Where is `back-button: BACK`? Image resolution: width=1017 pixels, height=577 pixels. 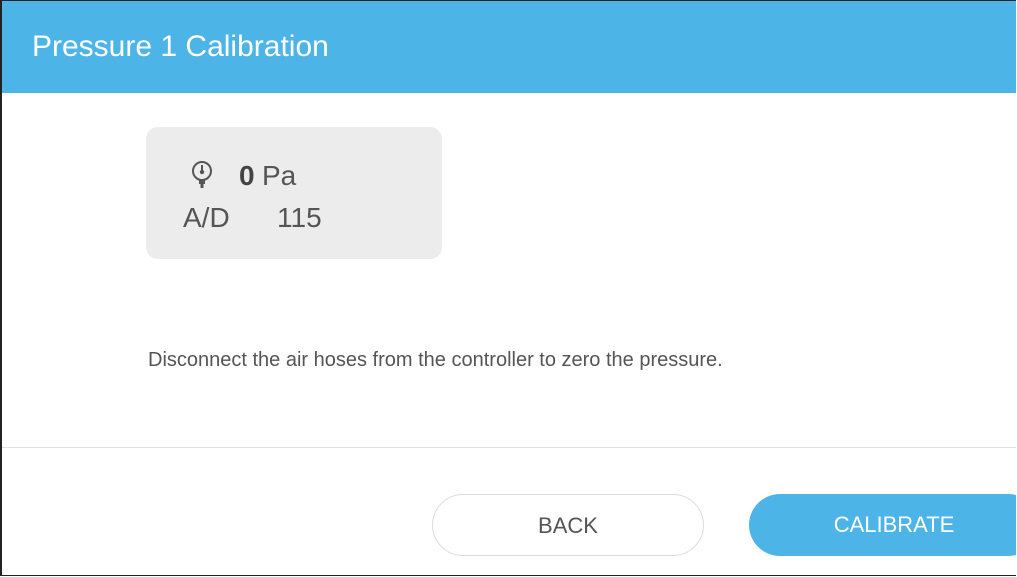
back-button: BACK is located at coordinates (568, 525).